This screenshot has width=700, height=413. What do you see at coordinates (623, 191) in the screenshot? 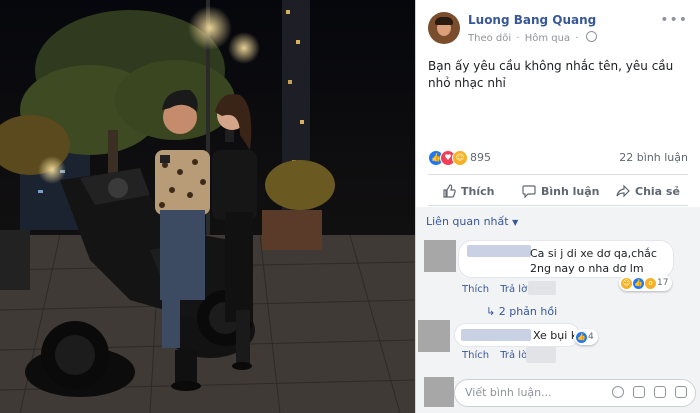
I see `share-arrow-icon` at bounding box center [623, 191].